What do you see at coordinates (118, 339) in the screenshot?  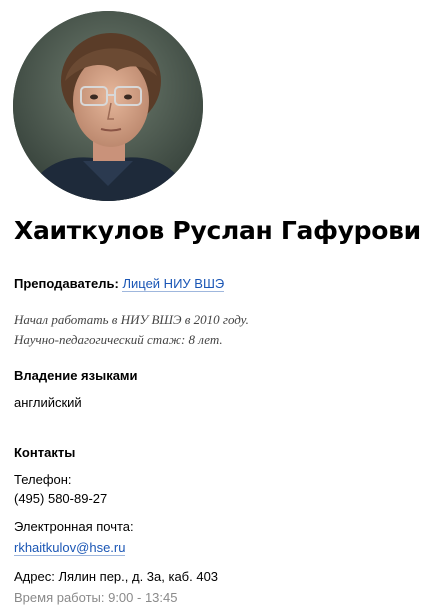 I see `bio-line: Научно-педагогический стаж: 8 лет.` at bounding box center [118, 339].